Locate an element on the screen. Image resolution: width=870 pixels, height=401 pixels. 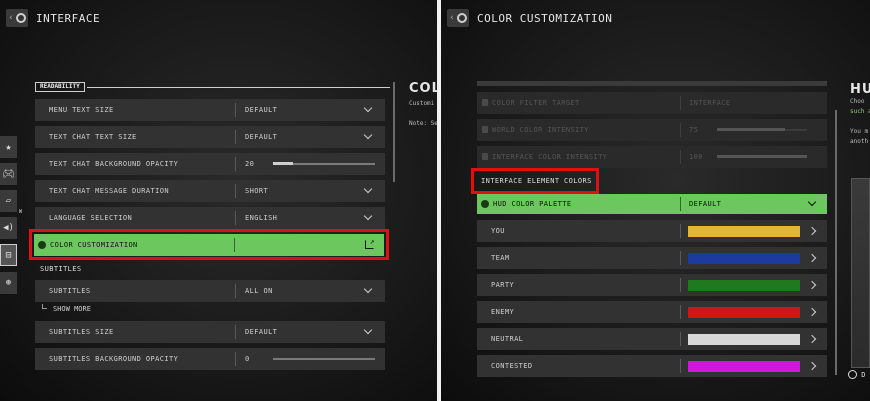
setting-label: INTERFACE COLOR INTENSITY is located at coordinates (550, 157).